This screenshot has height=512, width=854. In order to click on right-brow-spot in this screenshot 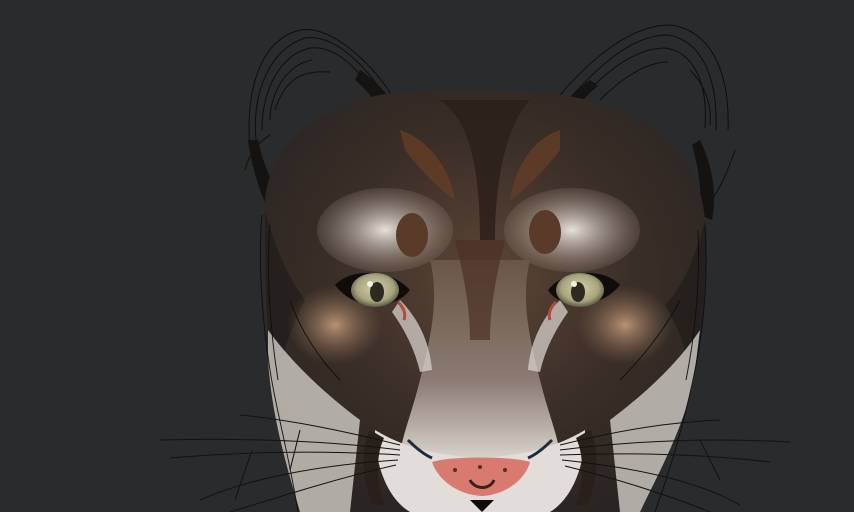, I will do `click(545, 232)`.